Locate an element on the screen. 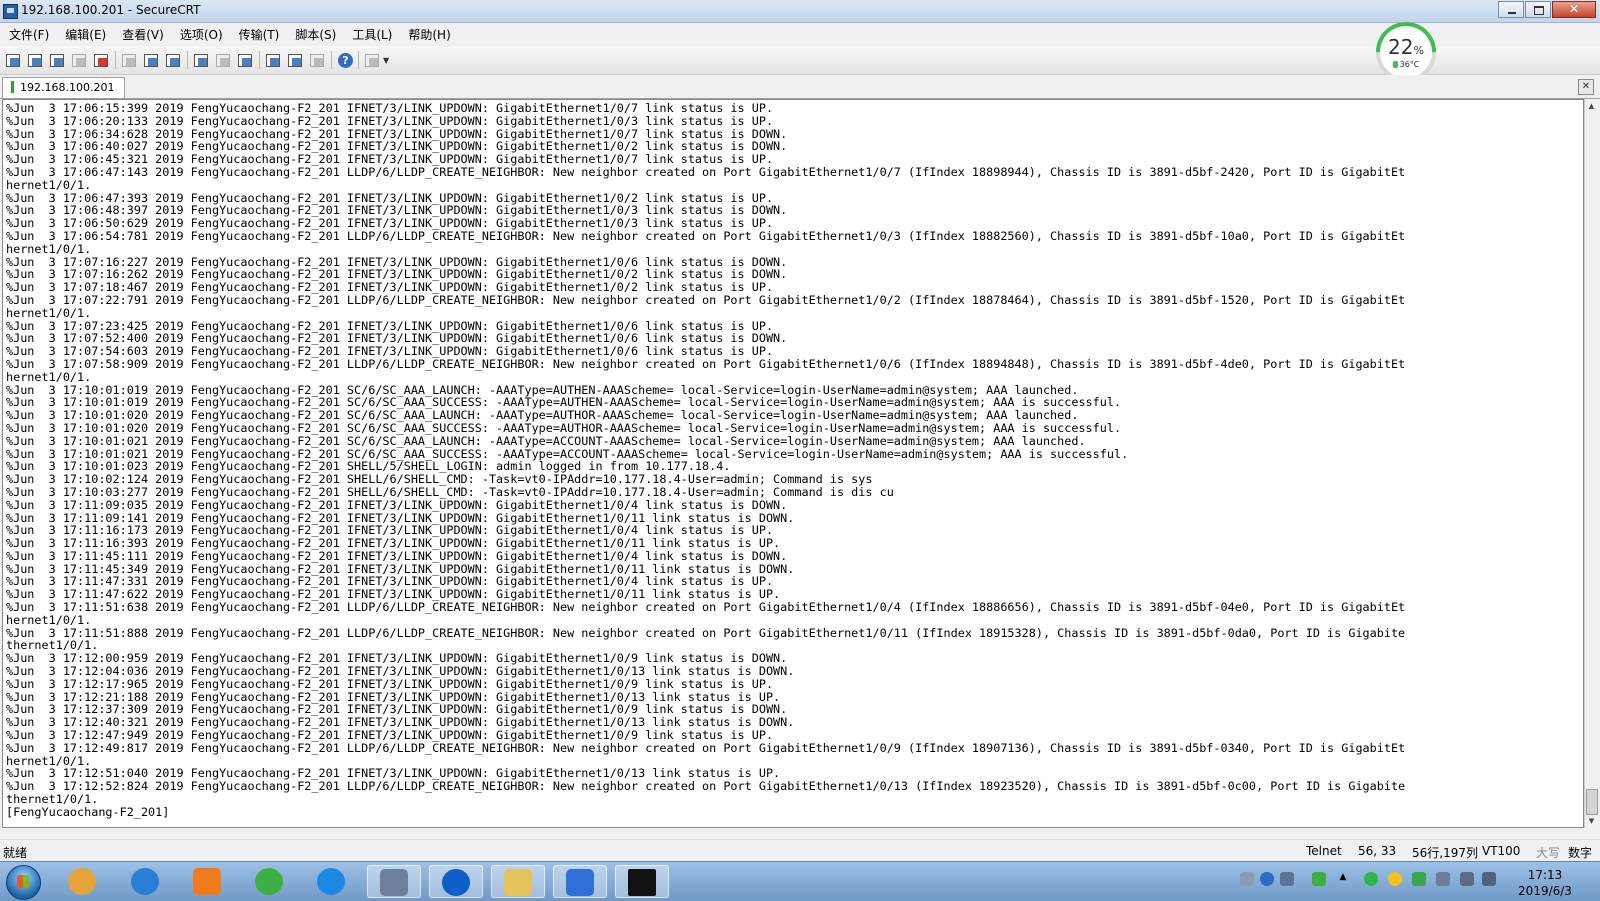  status-num-lock: 数字 is located at coordinates (1580, 853).